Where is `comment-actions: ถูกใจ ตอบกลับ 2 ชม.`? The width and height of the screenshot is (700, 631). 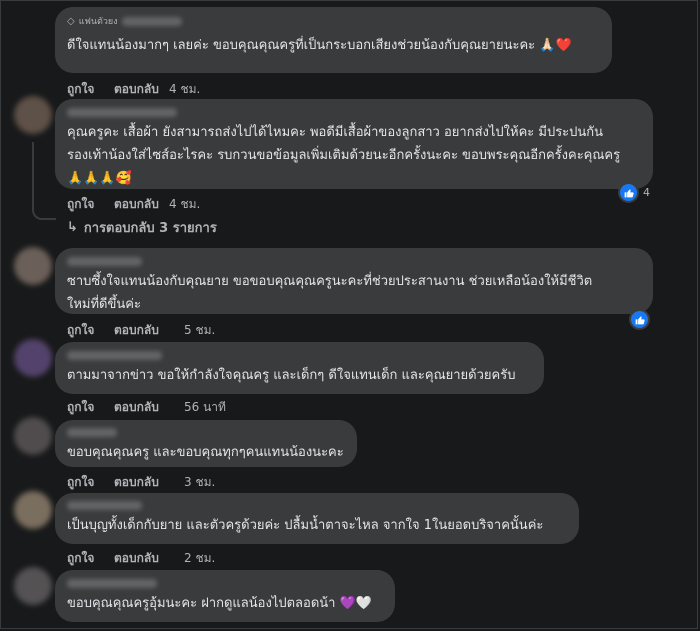
comment-actions: ถูกใจ ตอบกลับ 2 ชม. is located at coordinates (141, 558).